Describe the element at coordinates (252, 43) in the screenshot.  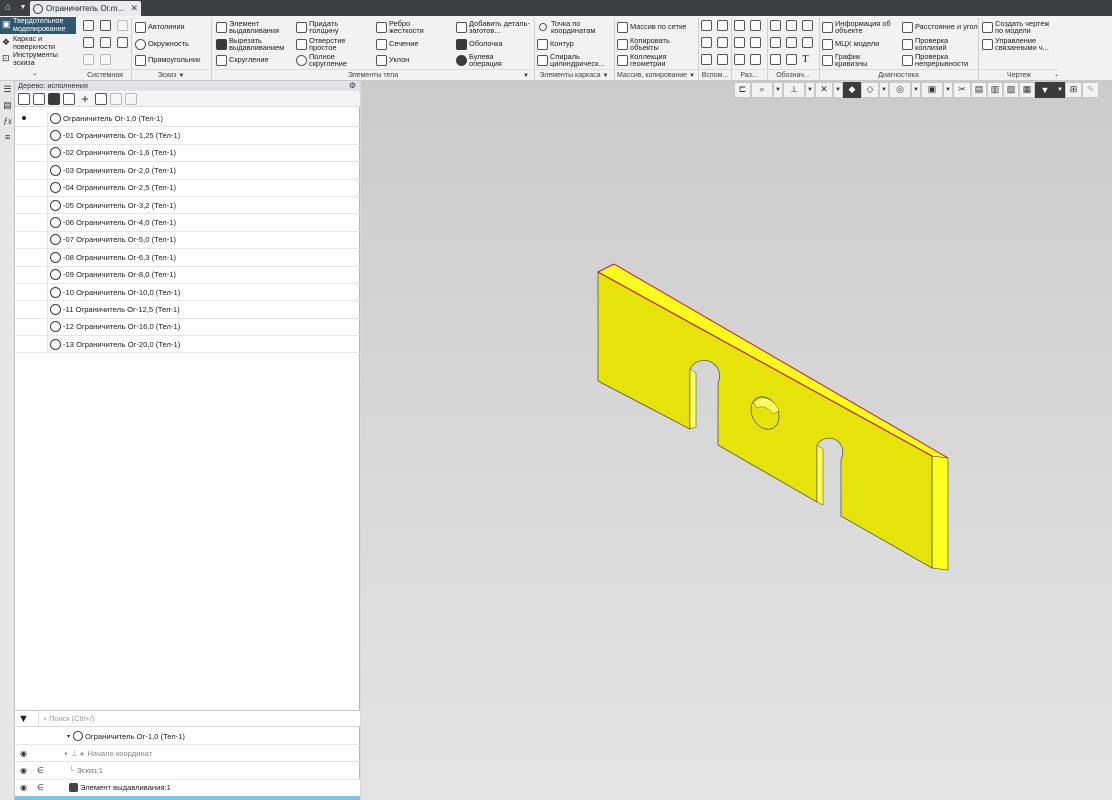
I see `cut-extrude-button: Вырезать выдавливанием` at that location.